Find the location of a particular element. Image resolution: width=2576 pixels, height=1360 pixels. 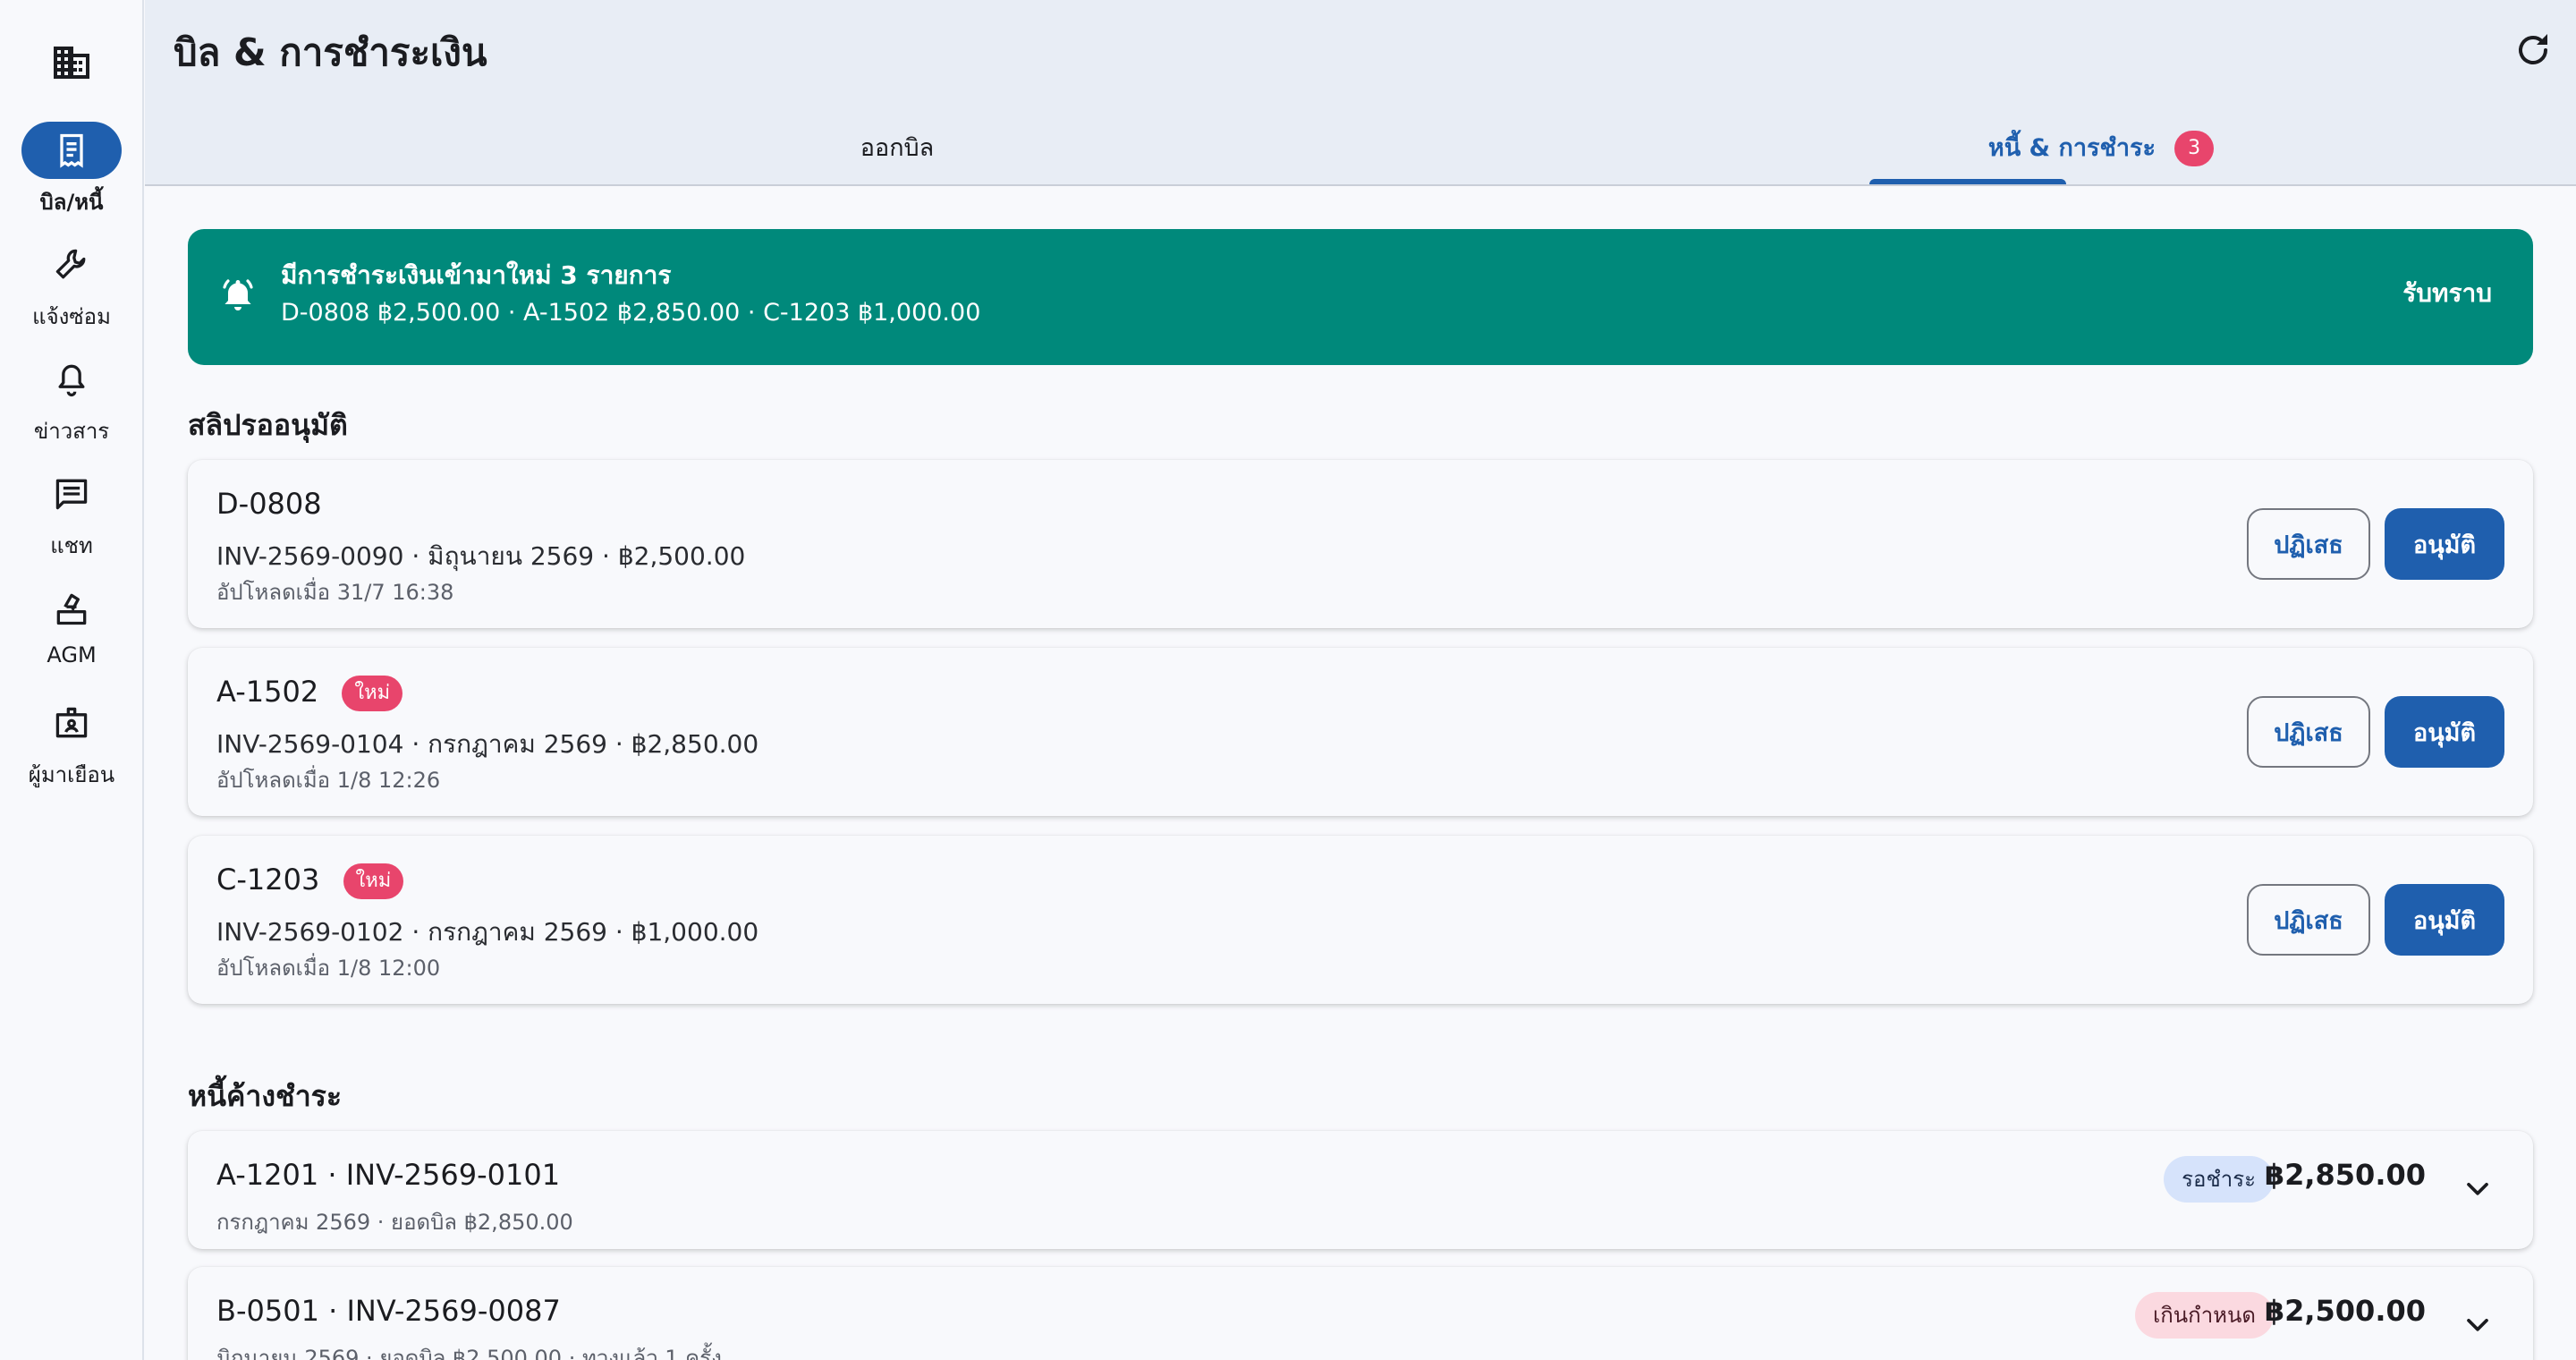

debt-title: B-0501 · INV-2569-0087 is located at coordinates (388, 1311).